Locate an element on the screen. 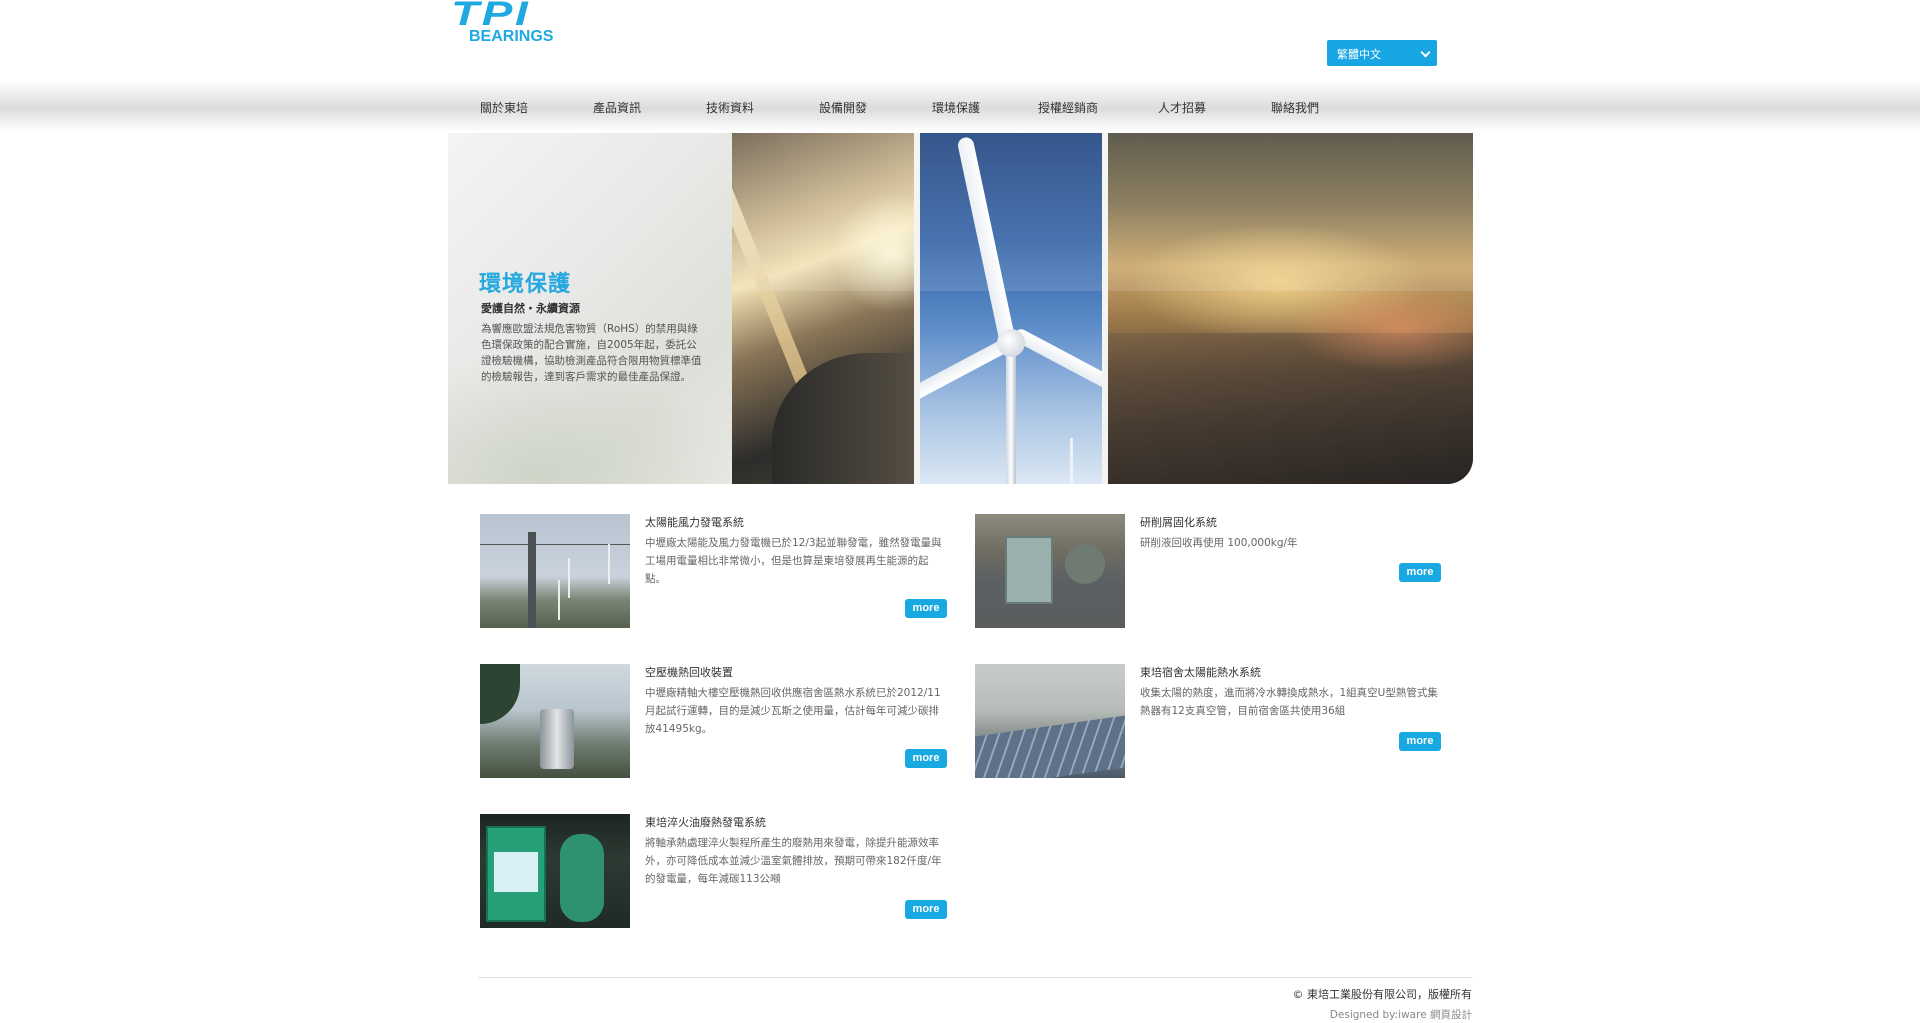  list-item: 研削屑固化系統 研削液回收再使用 100,000kg/年 more is located at coordinates (1210, 571).